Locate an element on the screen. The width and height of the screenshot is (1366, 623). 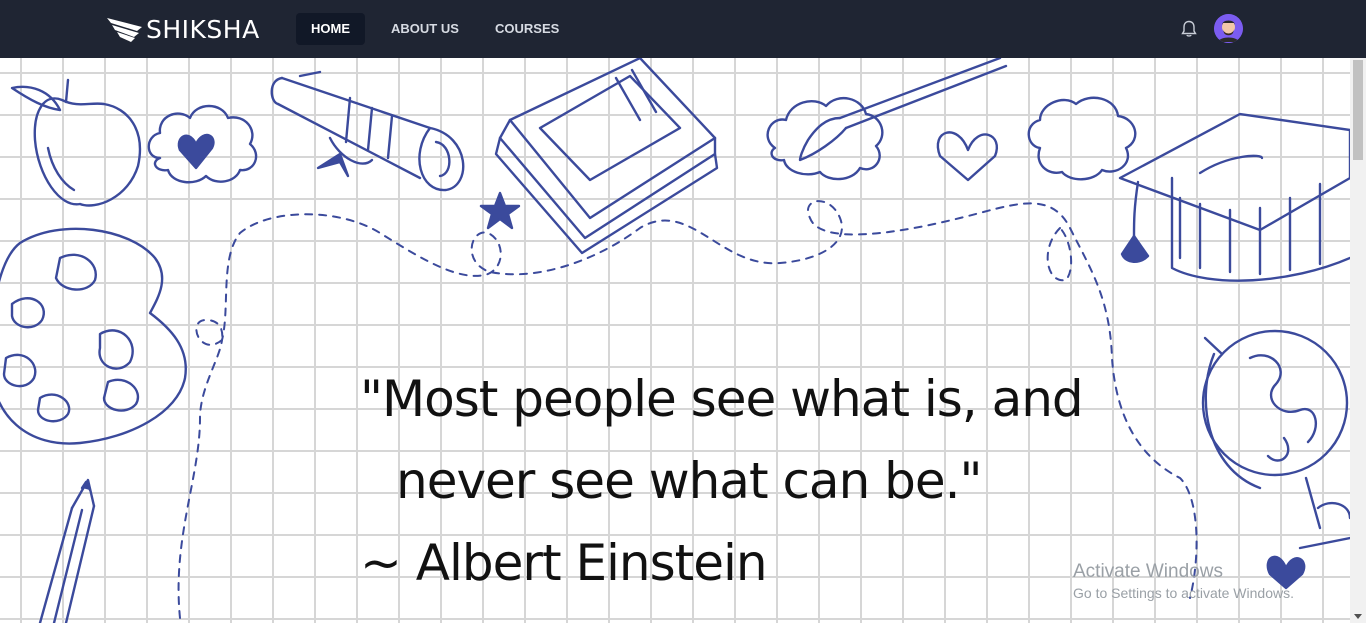
graduation-cap-icon is located at coordinates (1234, 197).